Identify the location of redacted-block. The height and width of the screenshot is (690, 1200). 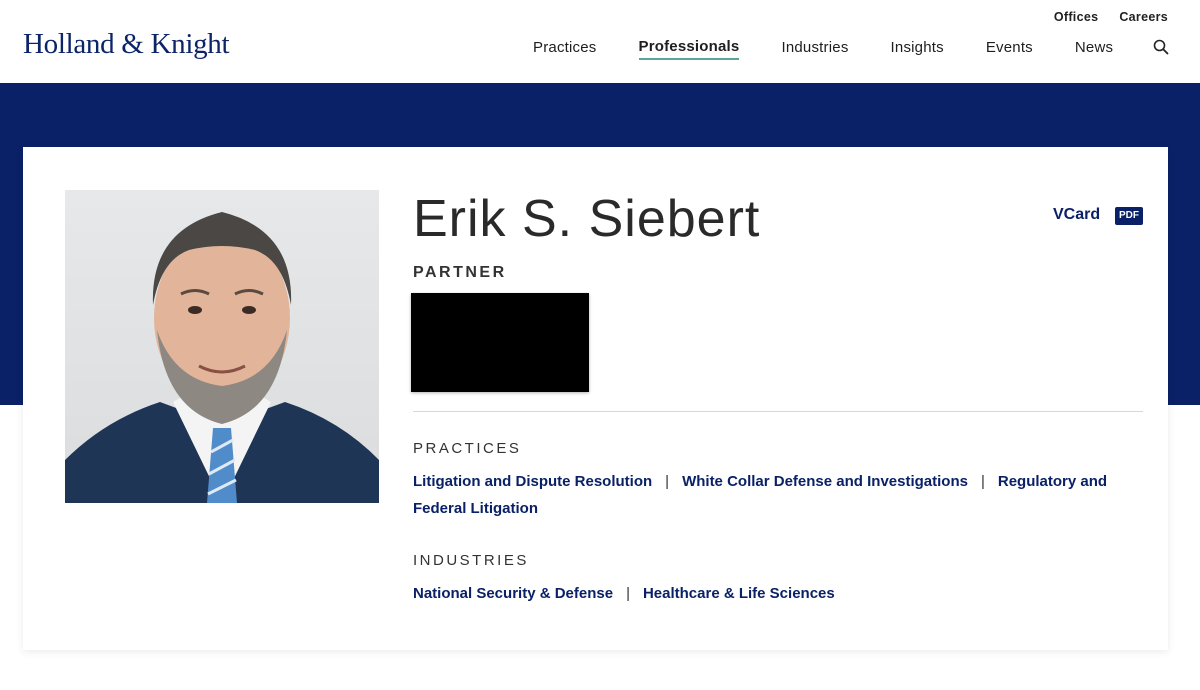
(500, 342).